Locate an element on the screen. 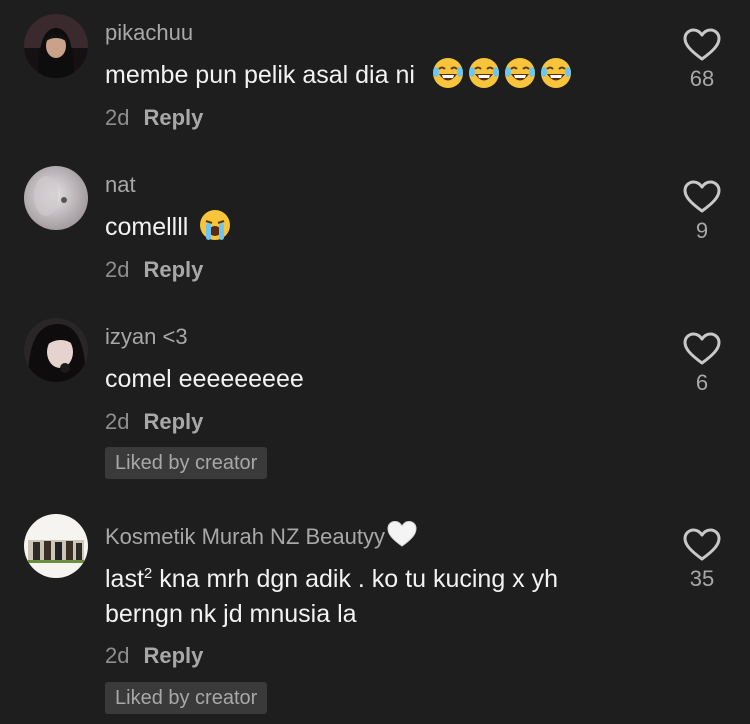  comment-username: izyan <3 is located at coordinates (146, 337).